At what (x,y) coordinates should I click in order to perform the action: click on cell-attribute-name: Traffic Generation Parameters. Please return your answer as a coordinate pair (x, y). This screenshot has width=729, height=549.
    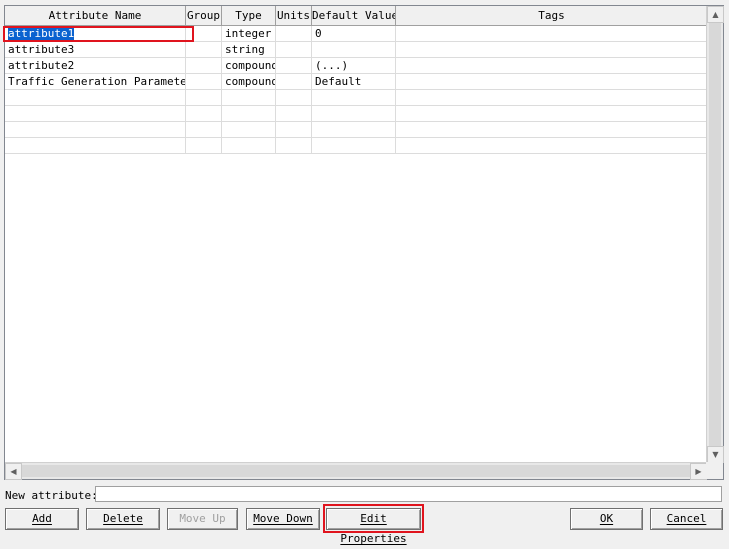
    Looking at the image, I should click on (95, 81).